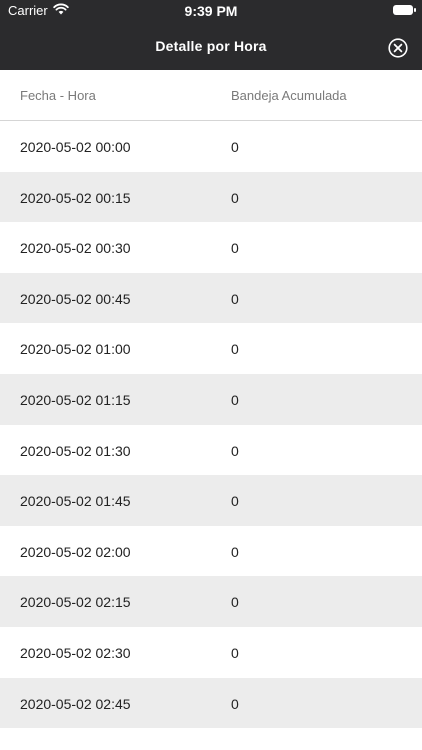 This screenshot has height=750, width=422. I want to click on datetime-cell: 2020-05-02 00:45, so click(75, 298).